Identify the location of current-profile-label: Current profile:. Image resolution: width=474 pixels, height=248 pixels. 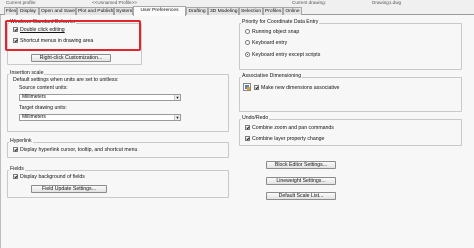
(21, 2).